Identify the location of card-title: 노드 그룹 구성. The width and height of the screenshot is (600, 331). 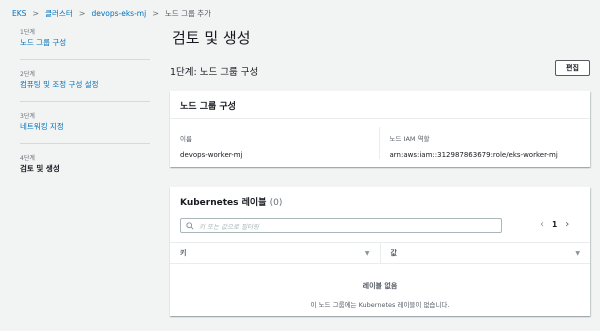
(380, 105).